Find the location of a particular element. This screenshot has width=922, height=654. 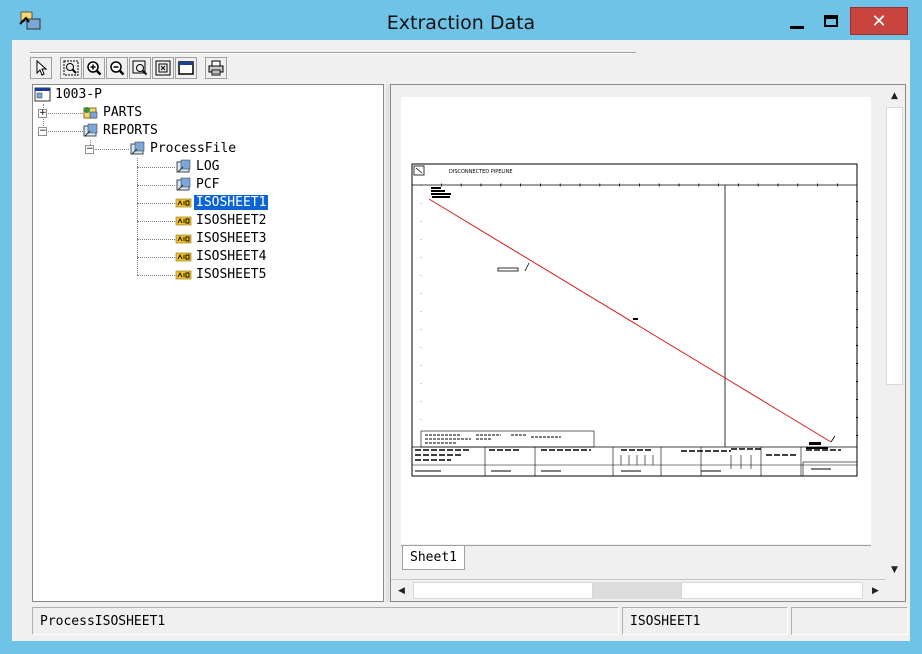

zoom-fit-icon is located at coordinates (163, 68).